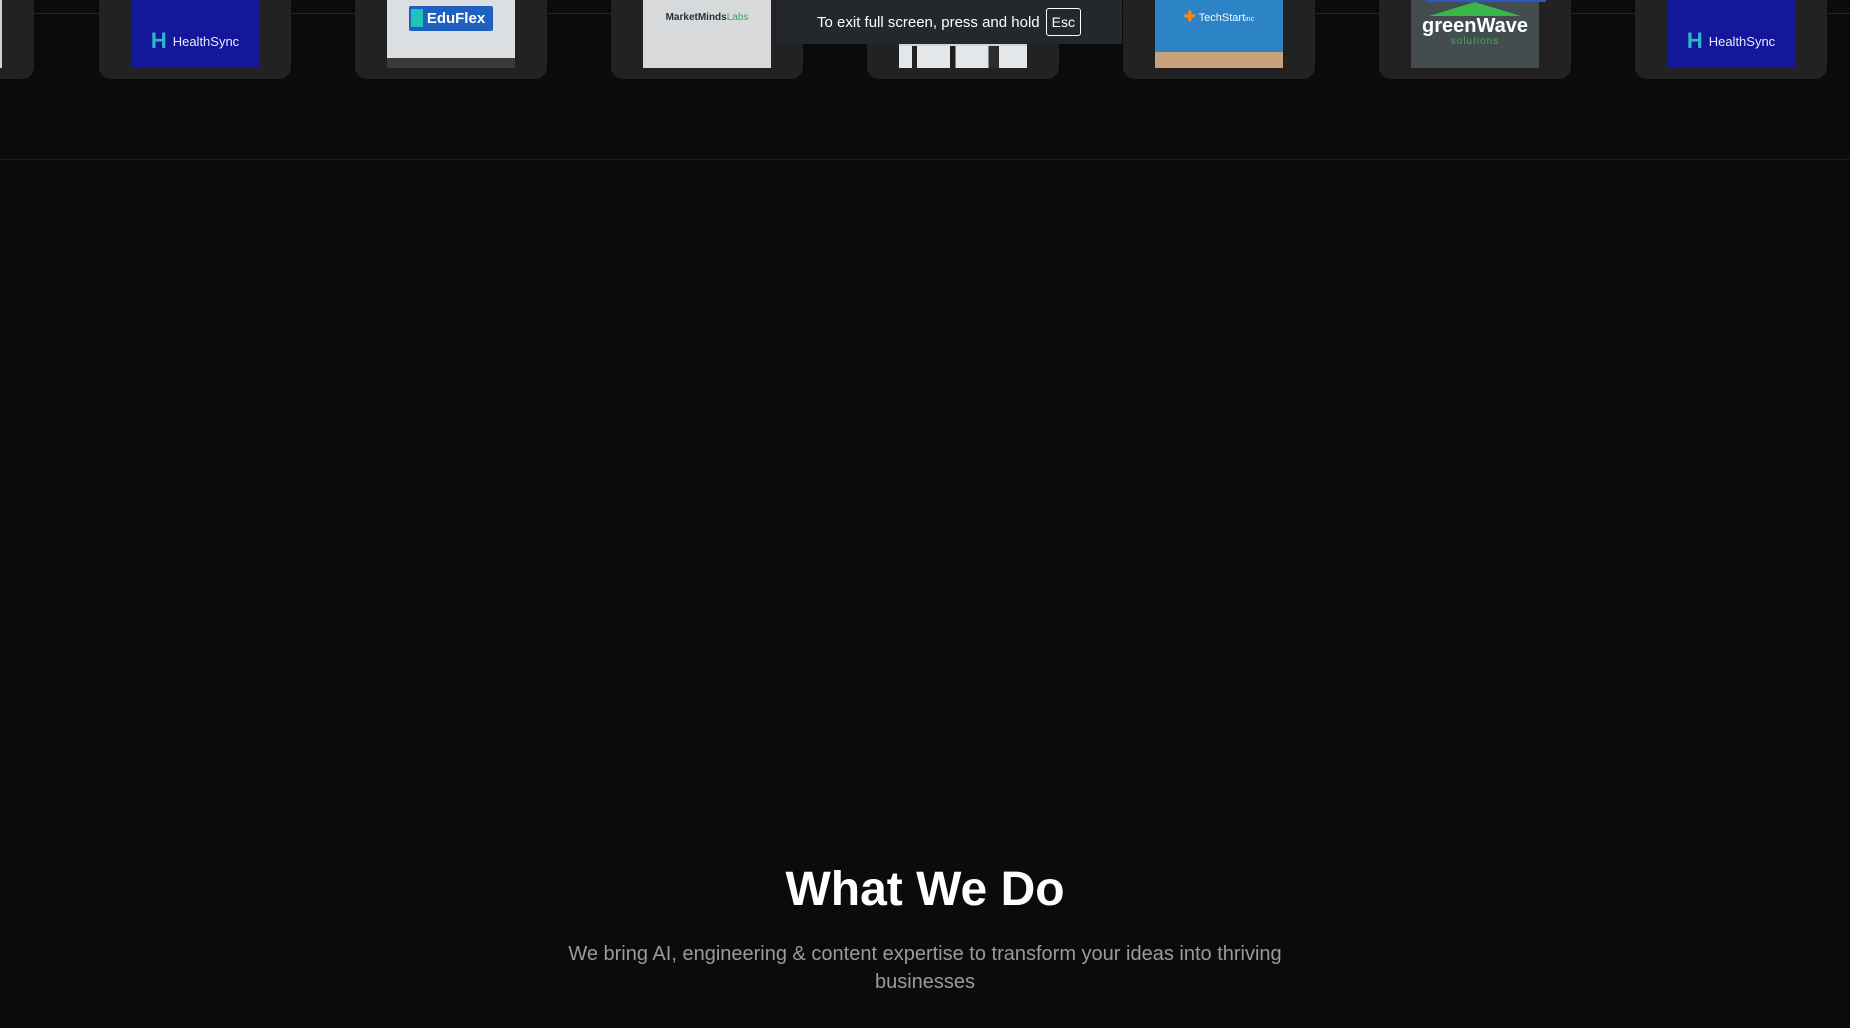 This screenshot has width=1850, height=1028. Describe the element at coordinates (1189, 16) in the screenshot. I see `techstart-mark-icon: ✚` at that location.